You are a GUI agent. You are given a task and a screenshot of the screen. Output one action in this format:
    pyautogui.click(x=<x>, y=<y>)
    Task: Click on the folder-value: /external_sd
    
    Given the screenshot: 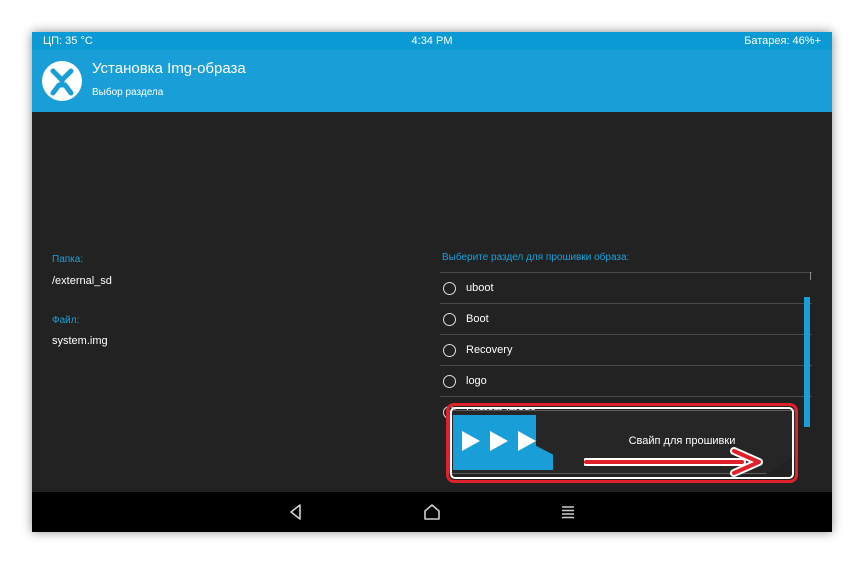 What is the action you would take?
    pyautogui.click(x=82, y=281)
    